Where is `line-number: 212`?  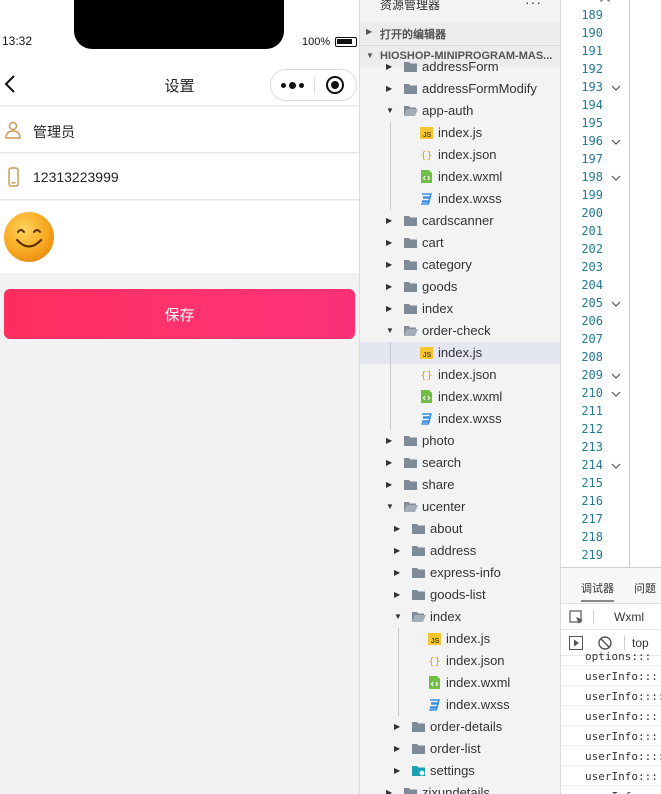 line-number: 212 is located at coordinates (592, 429).